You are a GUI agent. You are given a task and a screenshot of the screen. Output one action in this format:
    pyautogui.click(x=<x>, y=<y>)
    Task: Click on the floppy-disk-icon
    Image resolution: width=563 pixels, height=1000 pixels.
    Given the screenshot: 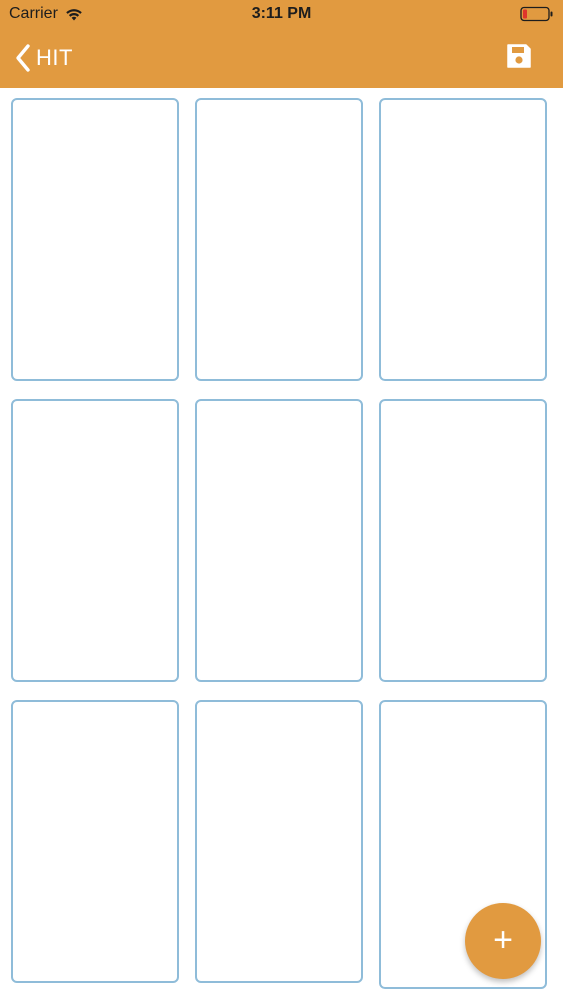 What is the action you would take?
    pyautogui.click(x=519, y=56)
    